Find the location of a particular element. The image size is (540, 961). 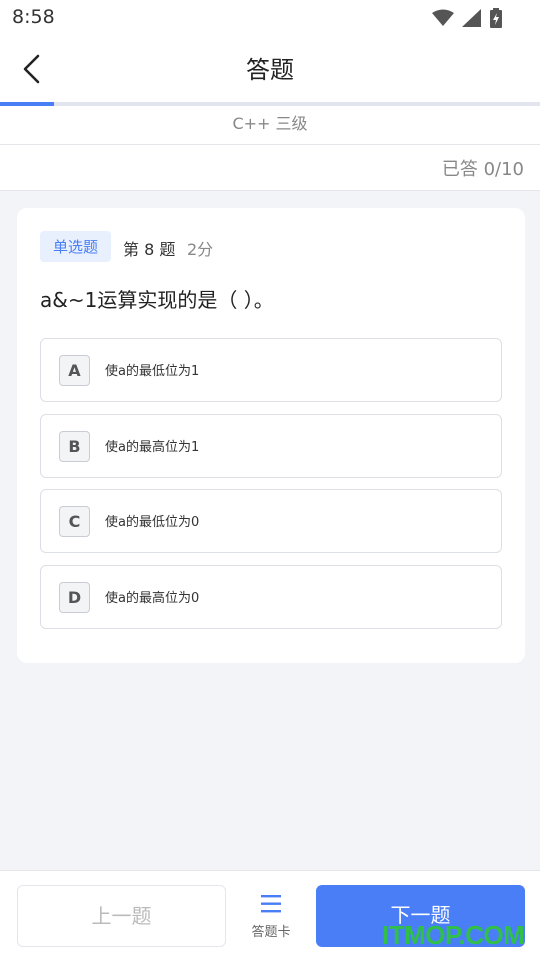

option-text: 使a的最高位为0 is located at coordinates (152, 598).